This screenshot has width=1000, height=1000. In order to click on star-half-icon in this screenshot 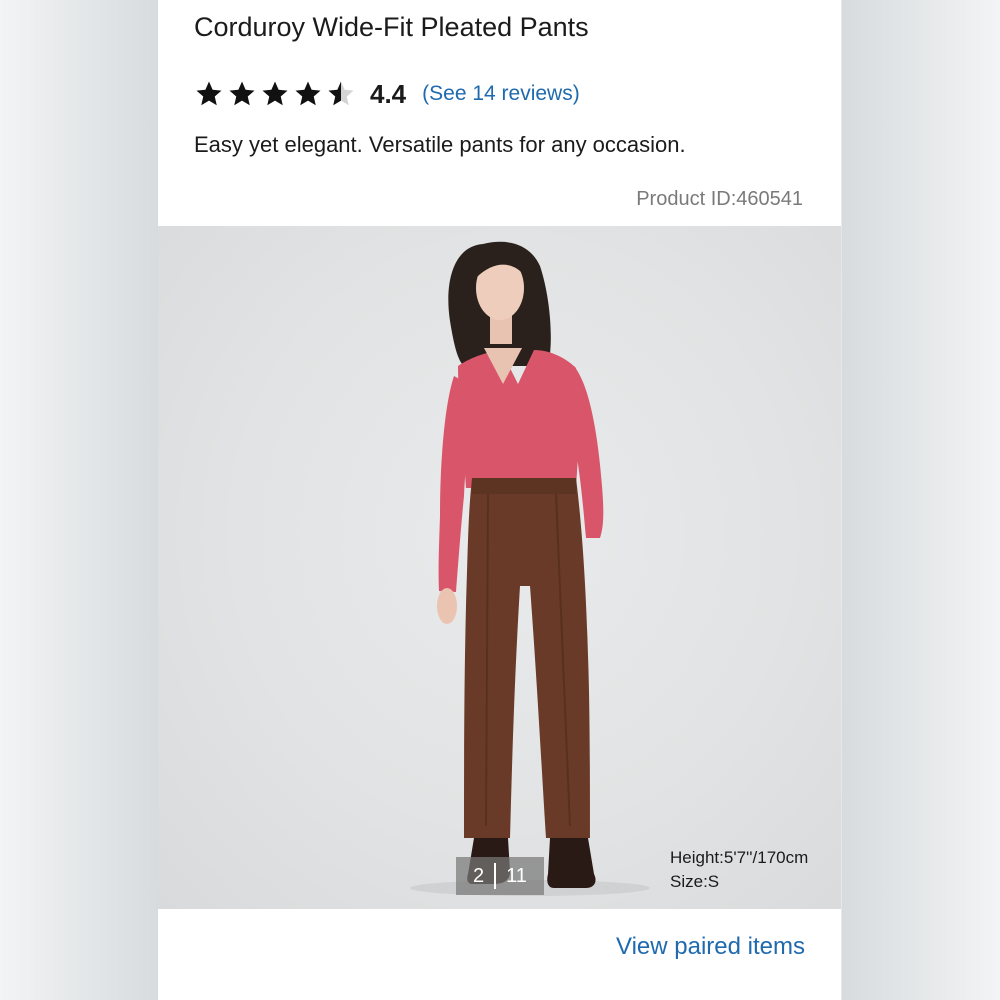, I will do `click(341, 93)`.